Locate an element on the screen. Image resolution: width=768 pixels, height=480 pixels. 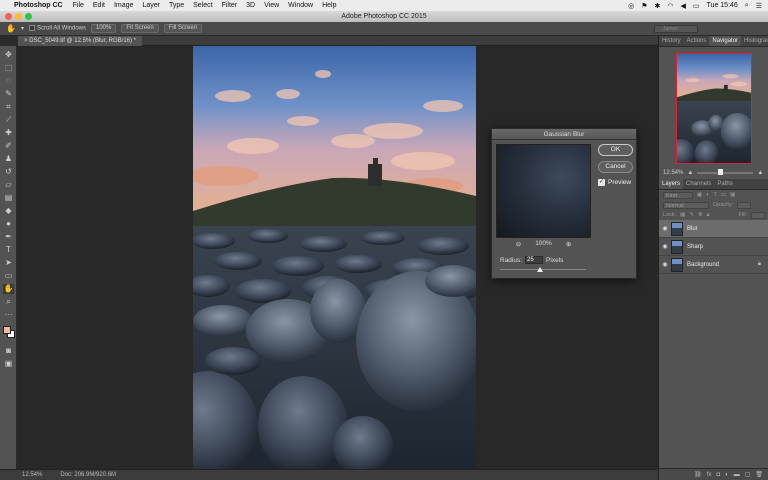
app-menu: Photoshop CC is located at coordinates (38, 5).